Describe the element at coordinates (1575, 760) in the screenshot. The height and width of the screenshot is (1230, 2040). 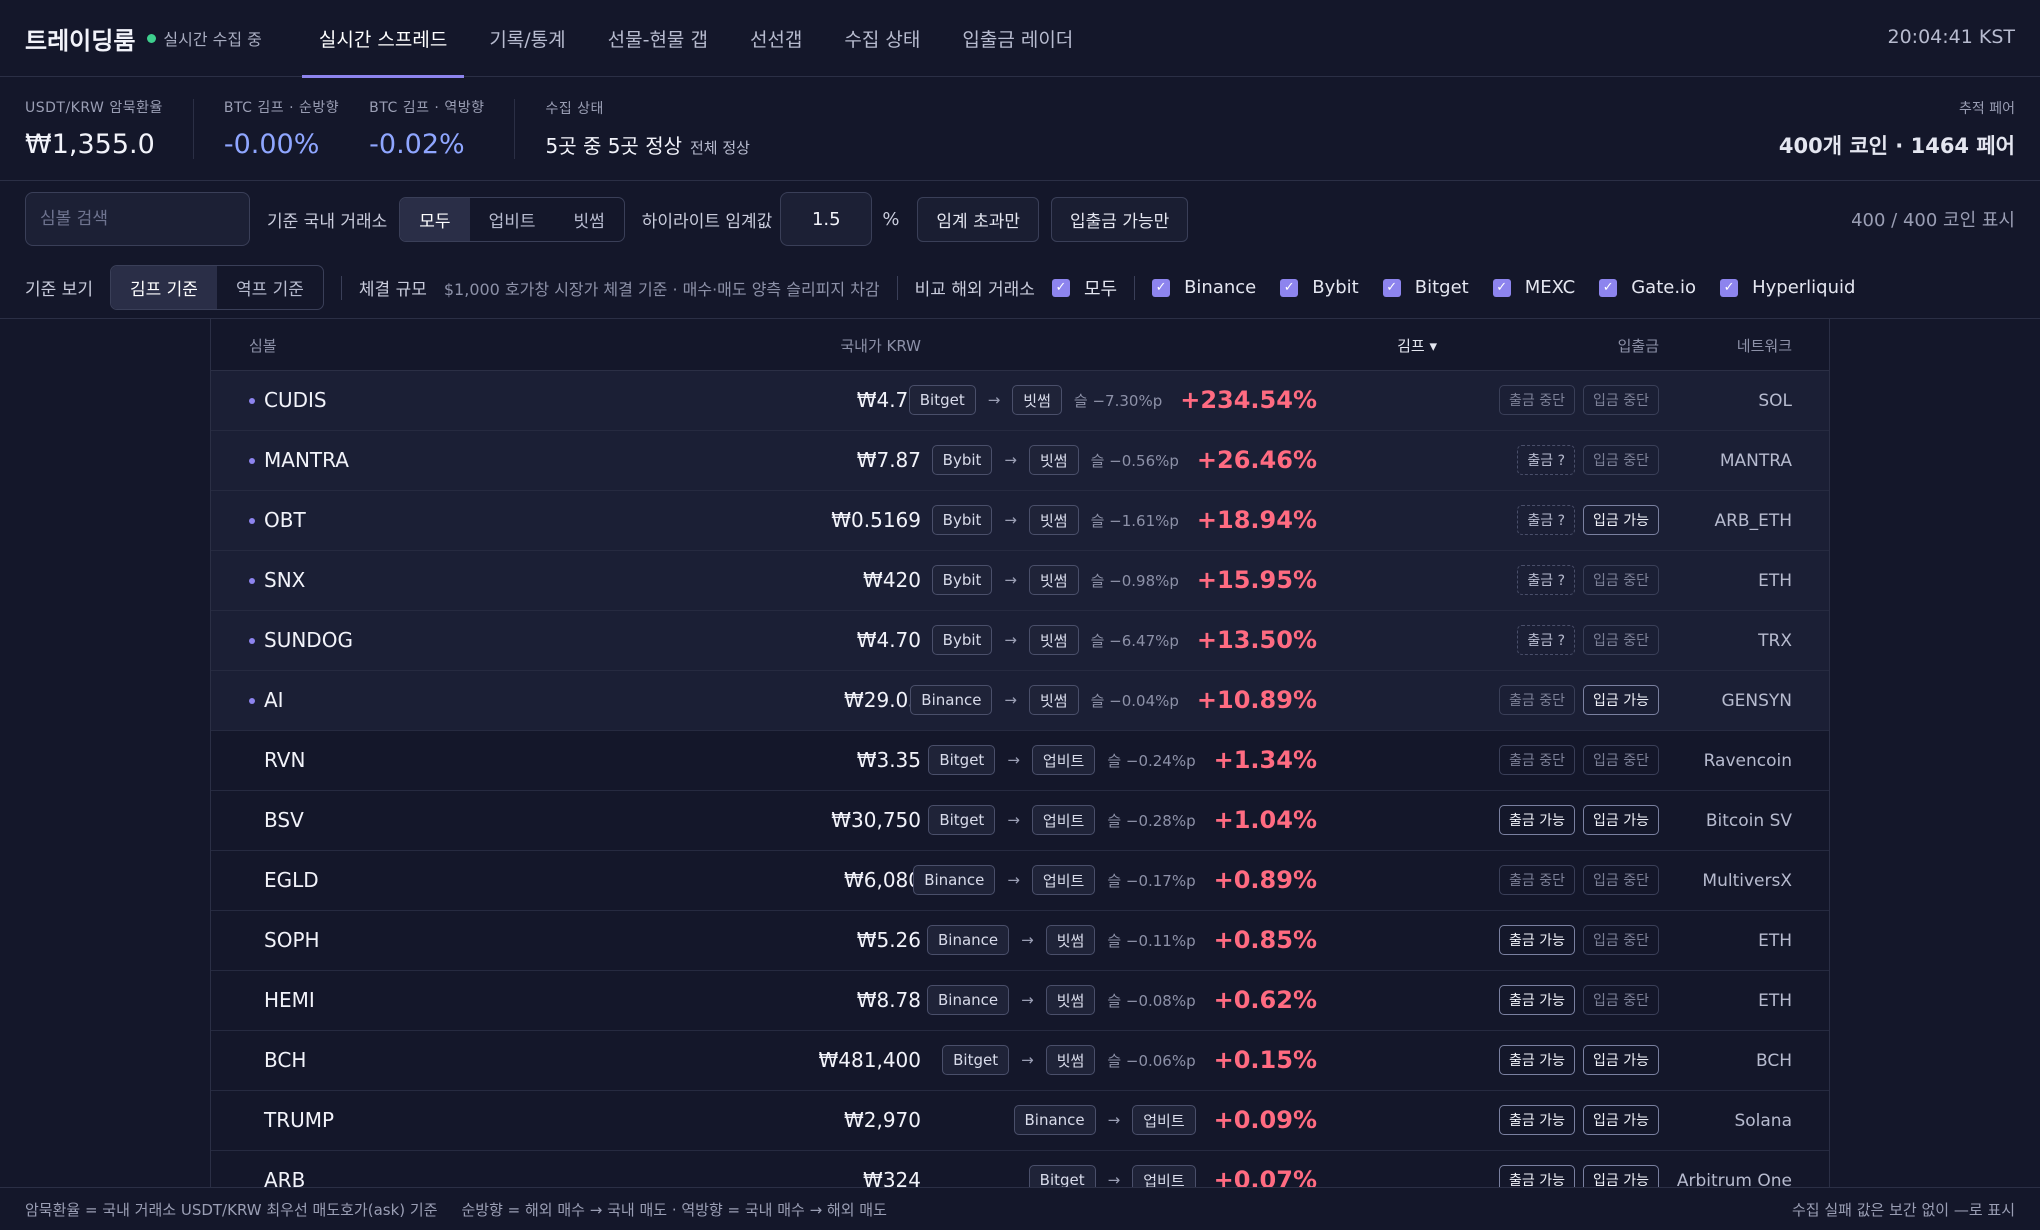
I see `row-dw-status: 출금 중단 입금 중단` at that location.